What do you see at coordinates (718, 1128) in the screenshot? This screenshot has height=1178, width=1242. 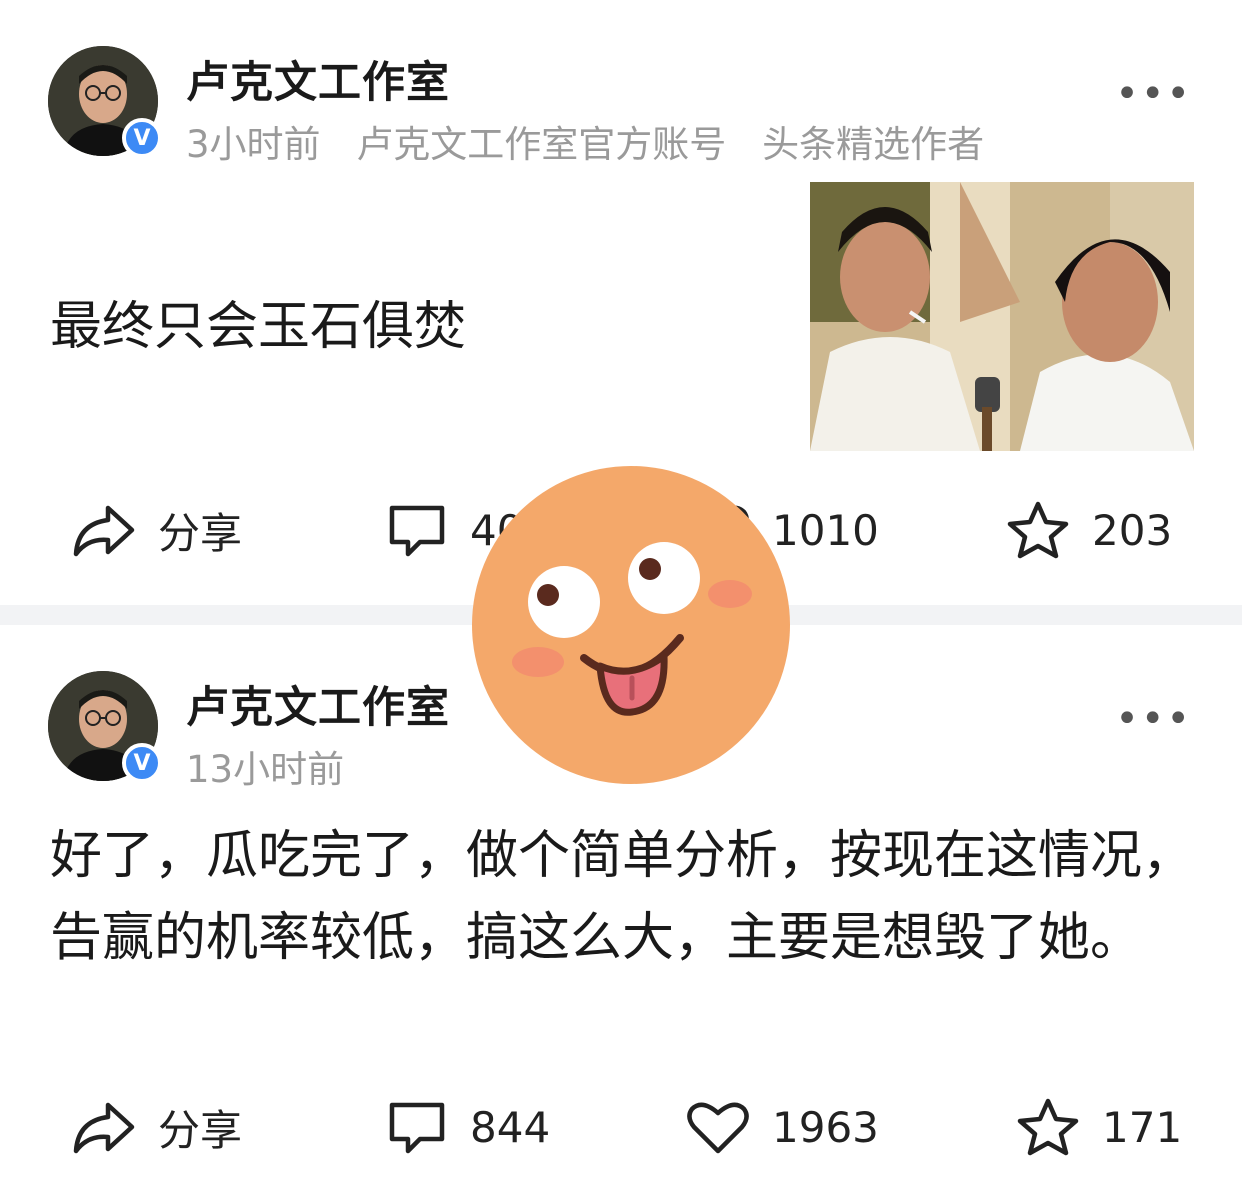 I see `like-icon` at bounding box center [718, 1128].